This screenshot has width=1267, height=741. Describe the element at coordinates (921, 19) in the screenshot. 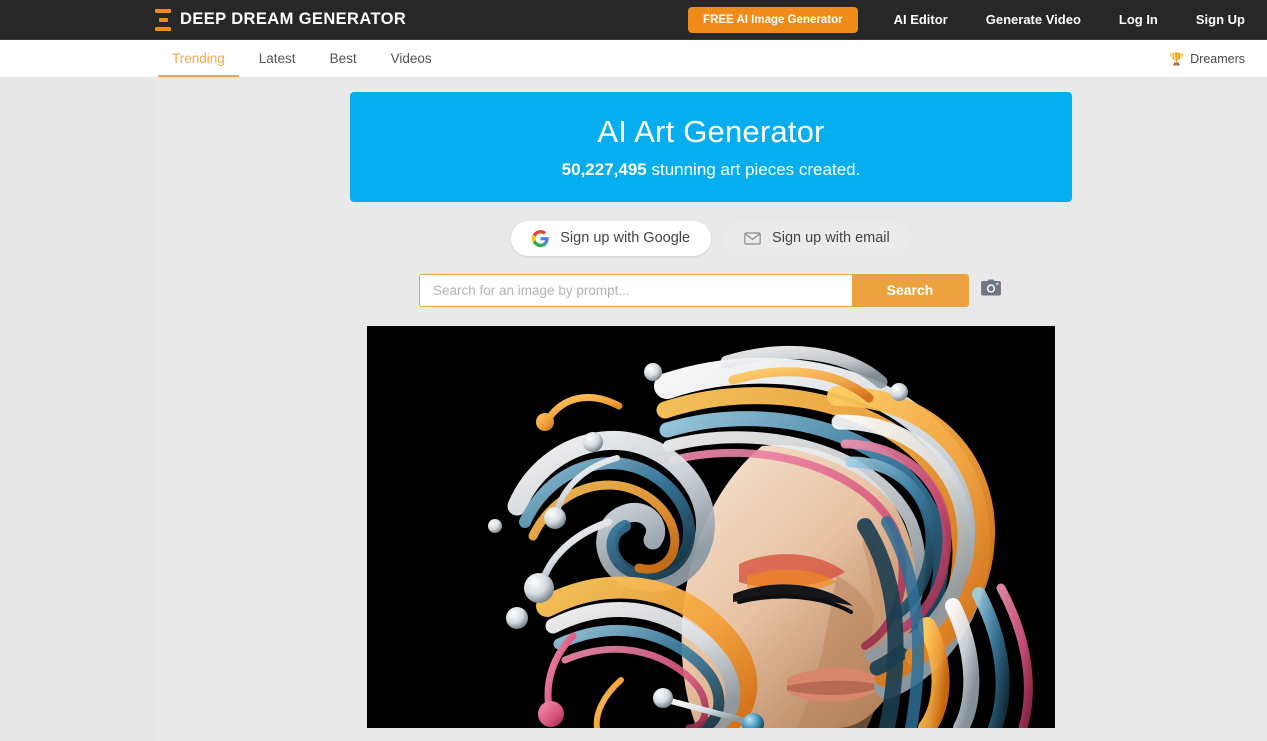

I see `nav-link-ai-editor: AI Editor` at that location.